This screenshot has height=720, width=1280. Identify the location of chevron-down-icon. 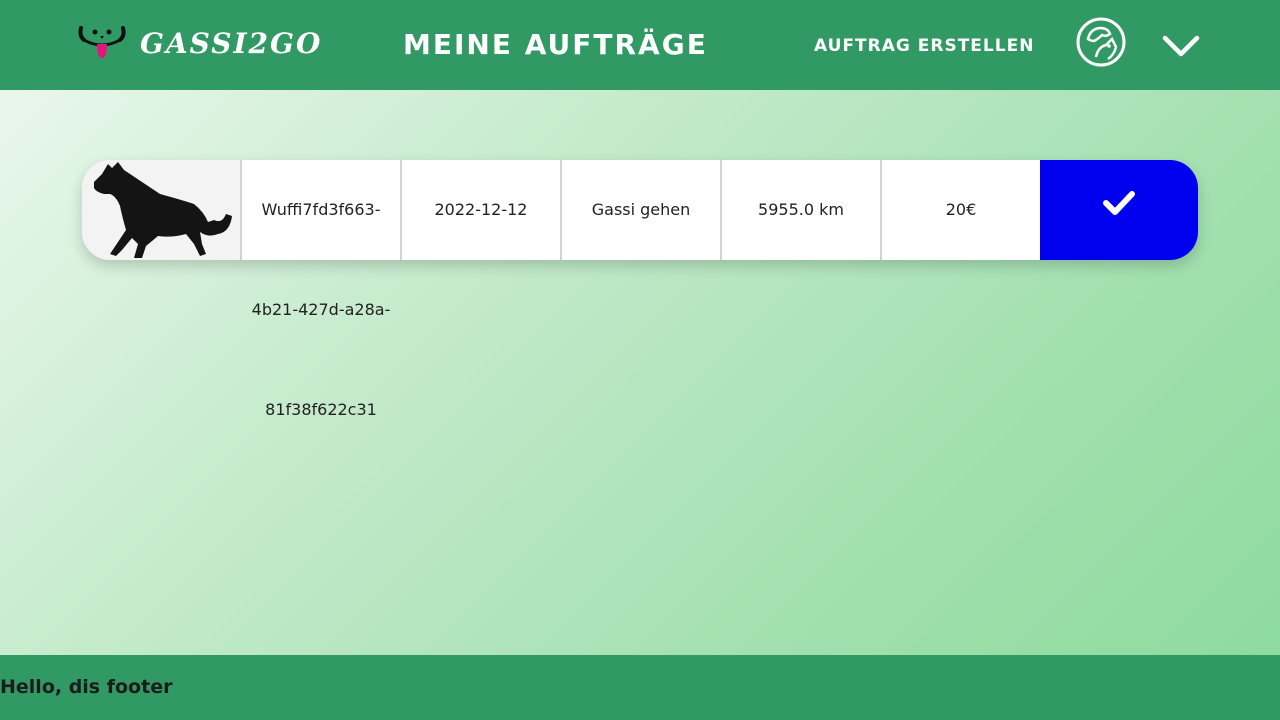
(1181, 45).